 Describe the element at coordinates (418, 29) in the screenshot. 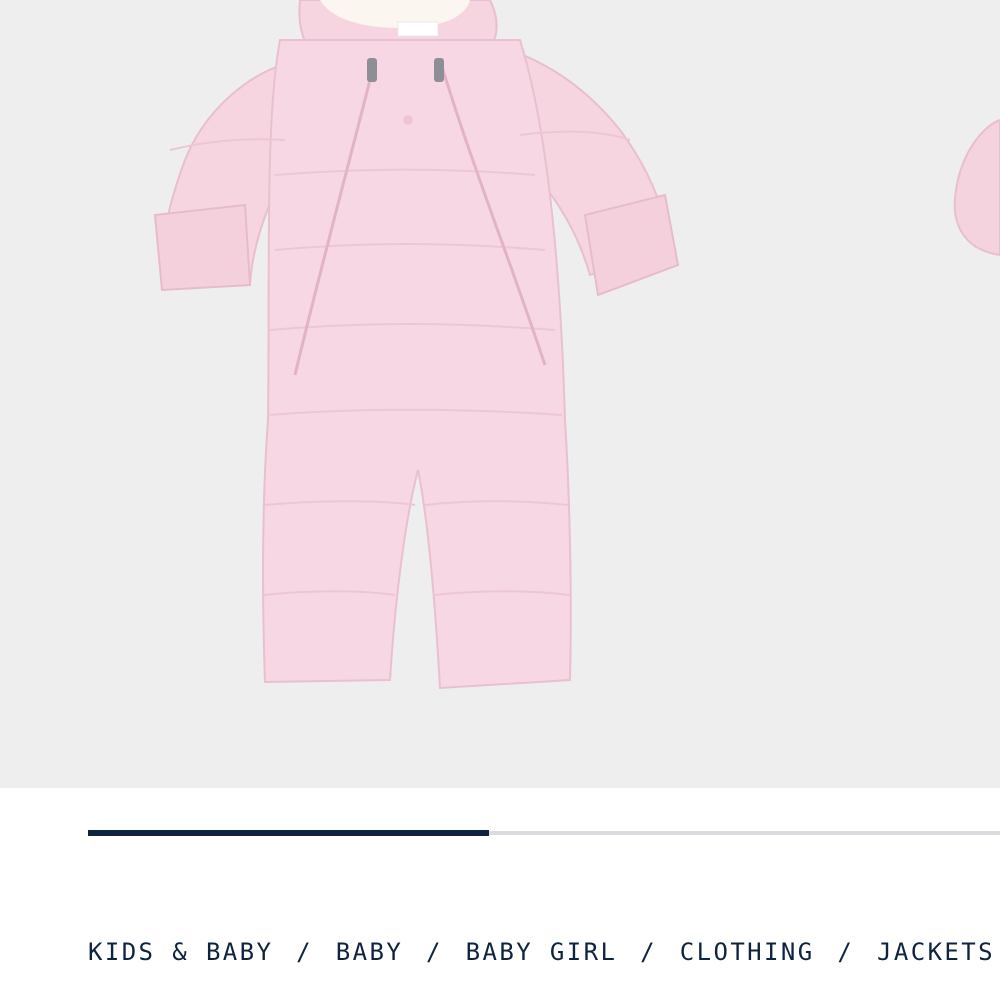

I see `garment-label` at that location.